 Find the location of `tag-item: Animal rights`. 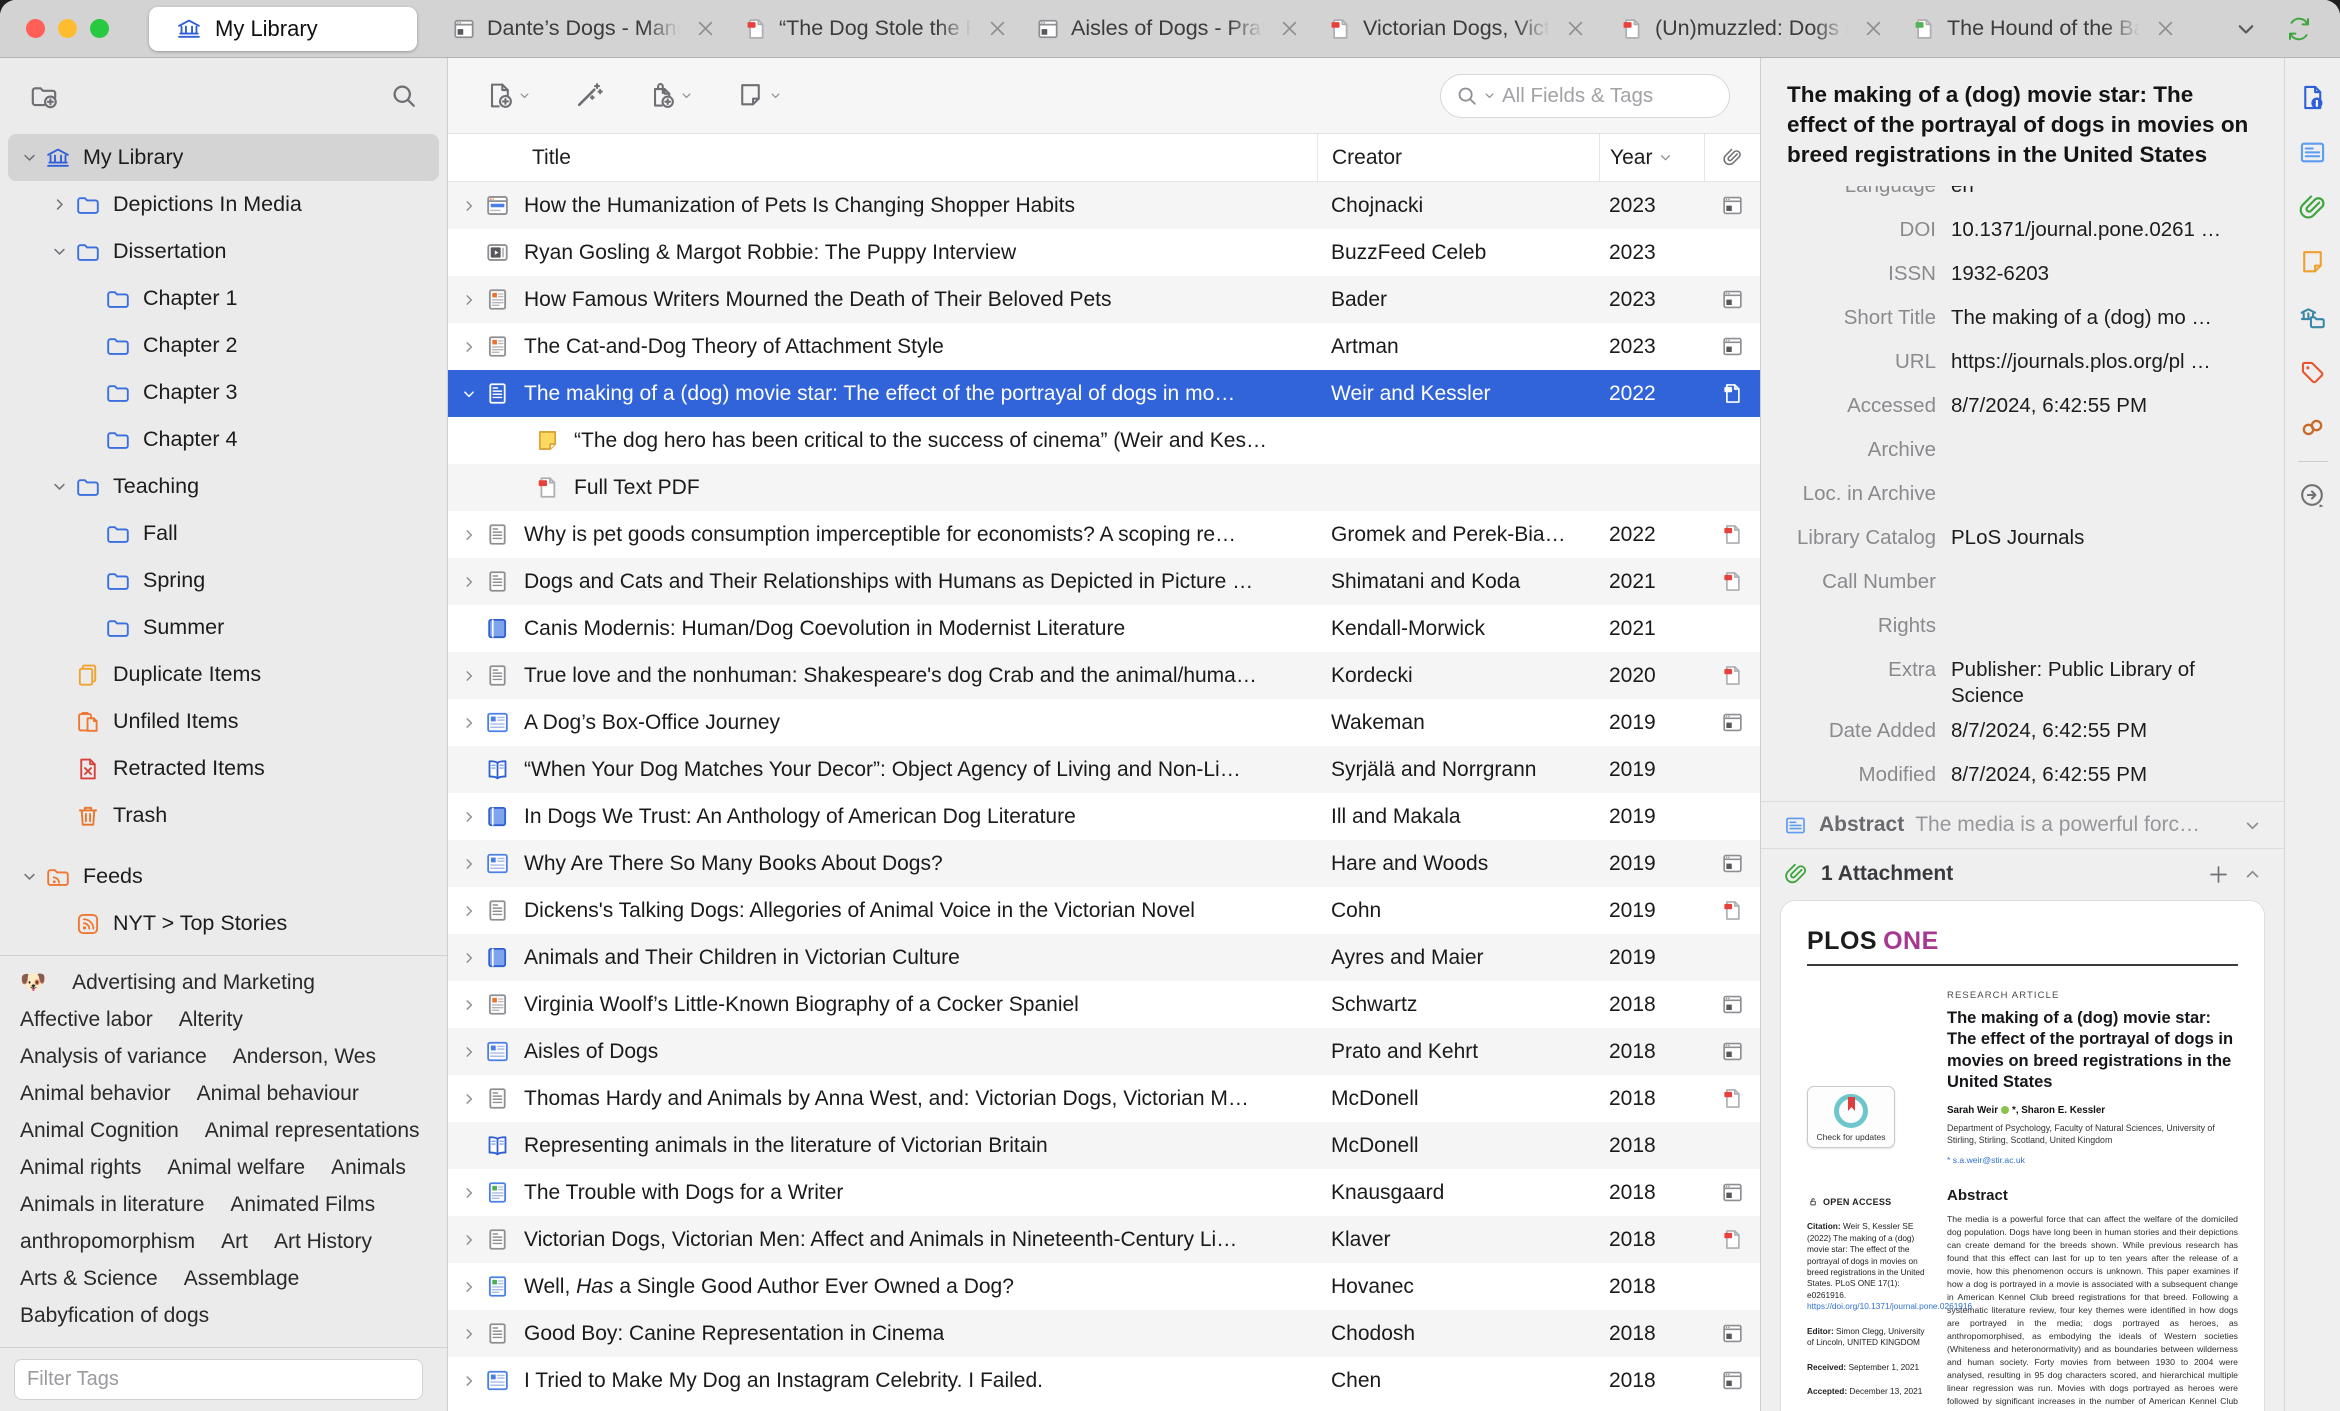

tag-item: Animal rights is located at coordinates (80, 1168).